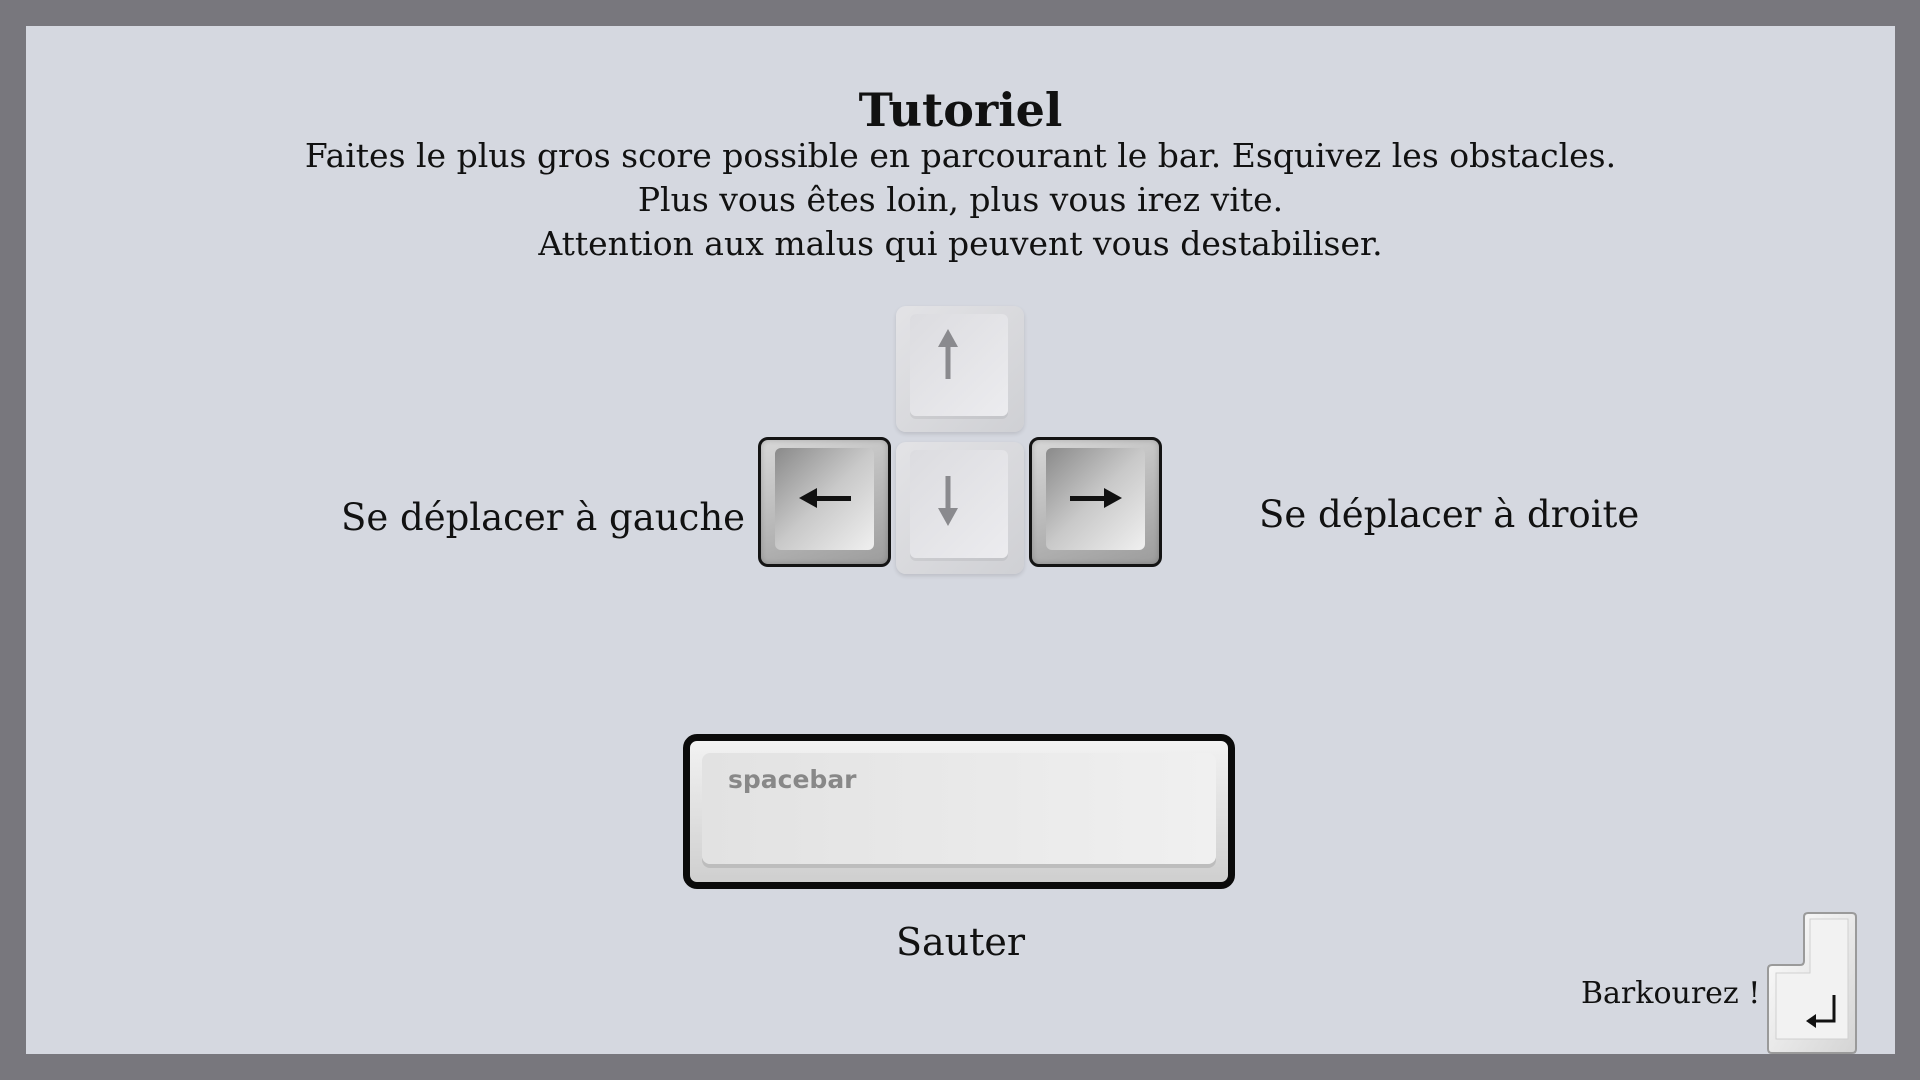  What do you see at coordinates (960, 110) in the screenshot?
I see `tutorial-title: Tutoriel` at bounding box center [960, 110].